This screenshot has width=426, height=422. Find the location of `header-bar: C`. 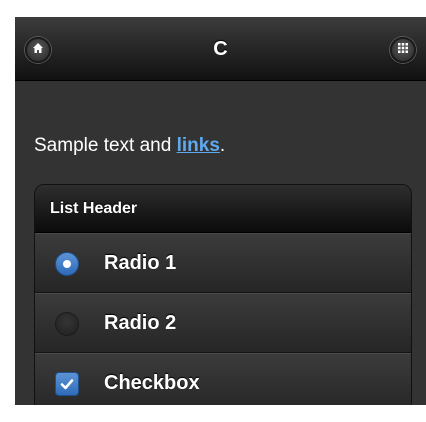

header-bar: C is located at coordinates (220, 49).